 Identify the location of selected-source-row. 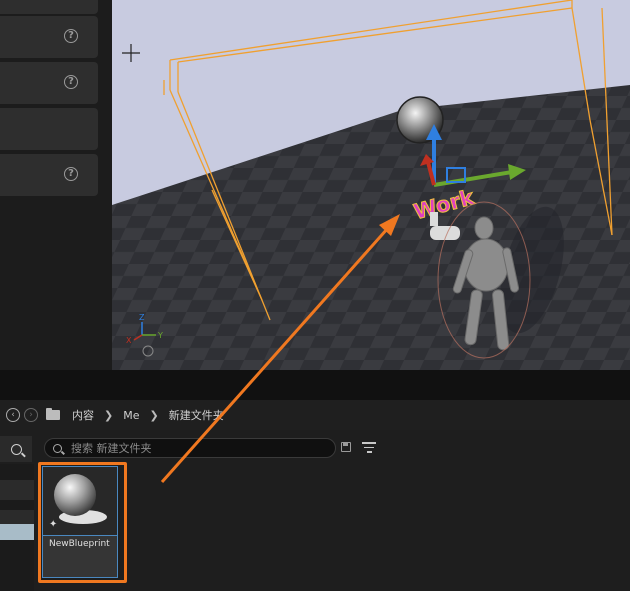
(17, 532).